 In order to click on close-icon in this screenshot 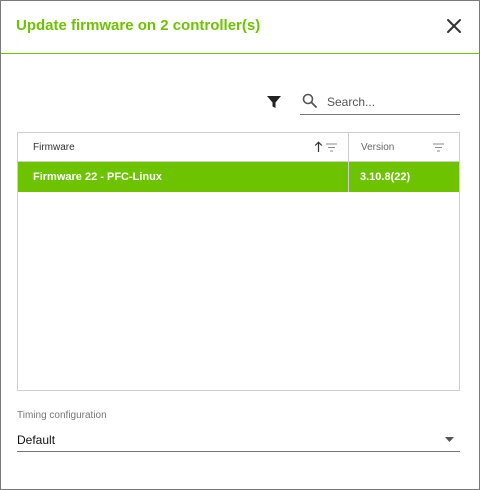, I will do `click(454, 26)`.